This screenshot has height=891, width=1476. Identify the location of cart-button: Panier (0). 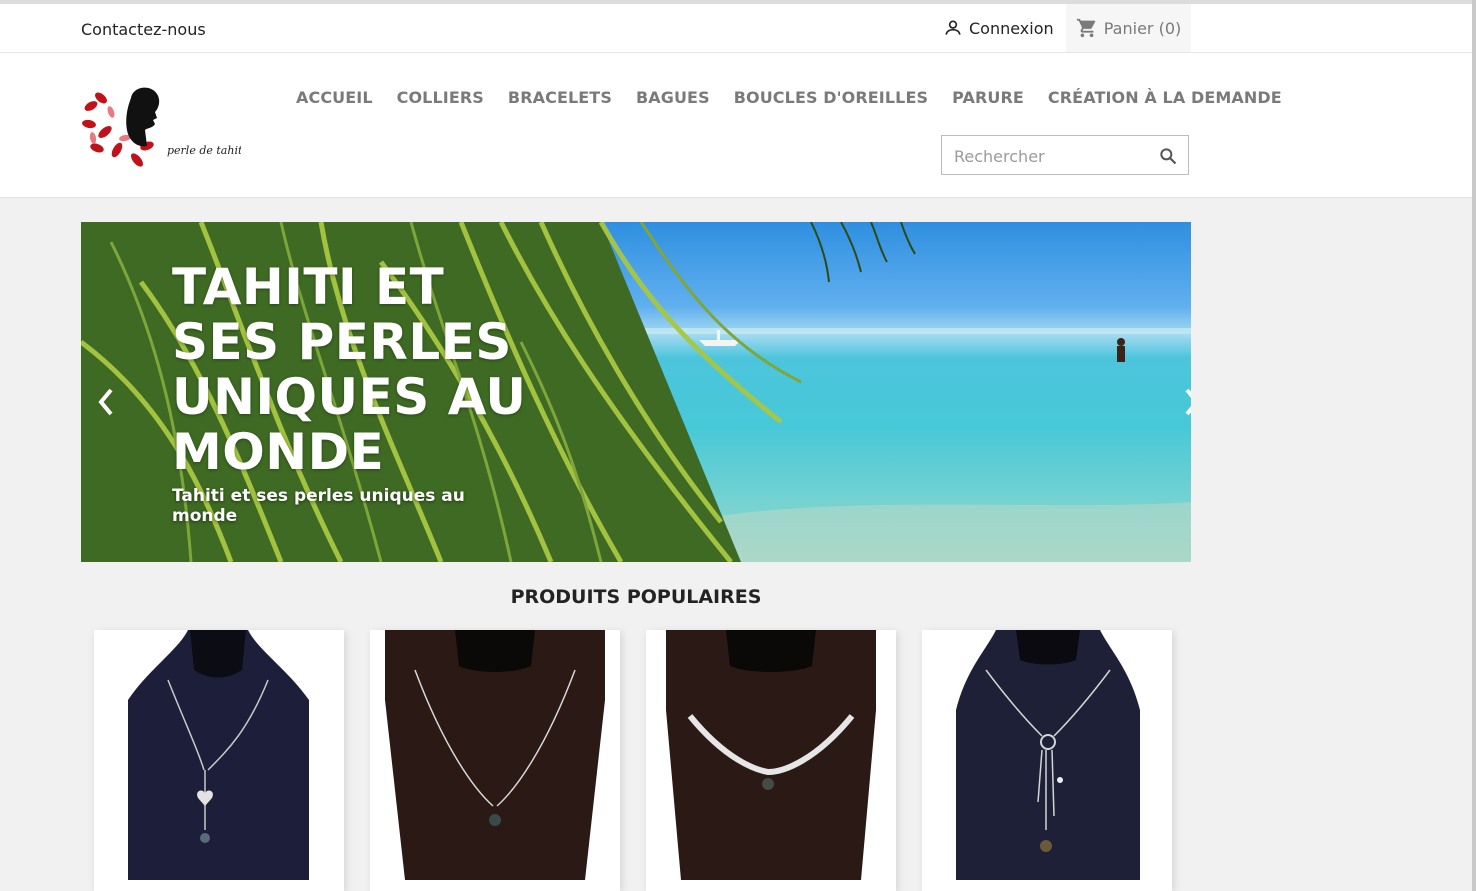
(1128, 28).